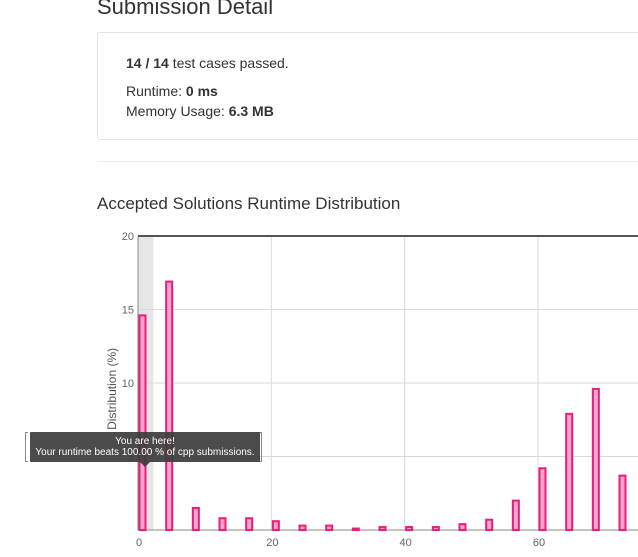 Image resolution: width=638 pixels, height=557 pixels. I want to click on memory-value: 6.3 MB, so click(251, 111).